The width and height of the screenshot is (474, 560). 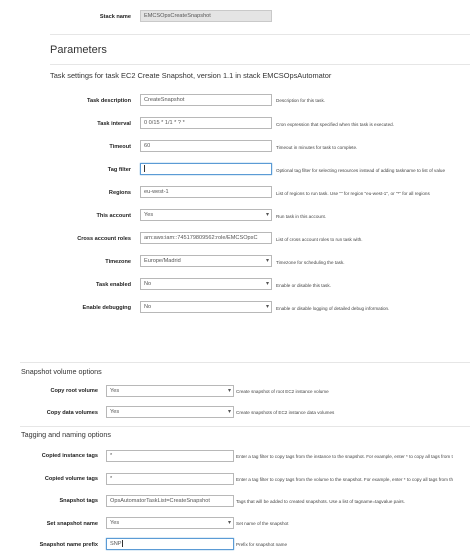 What do you see at coordinates (206, 100) in the screenshot?
I see `task-description-input: CreateSnapshot` at bounding box center [206, 100].